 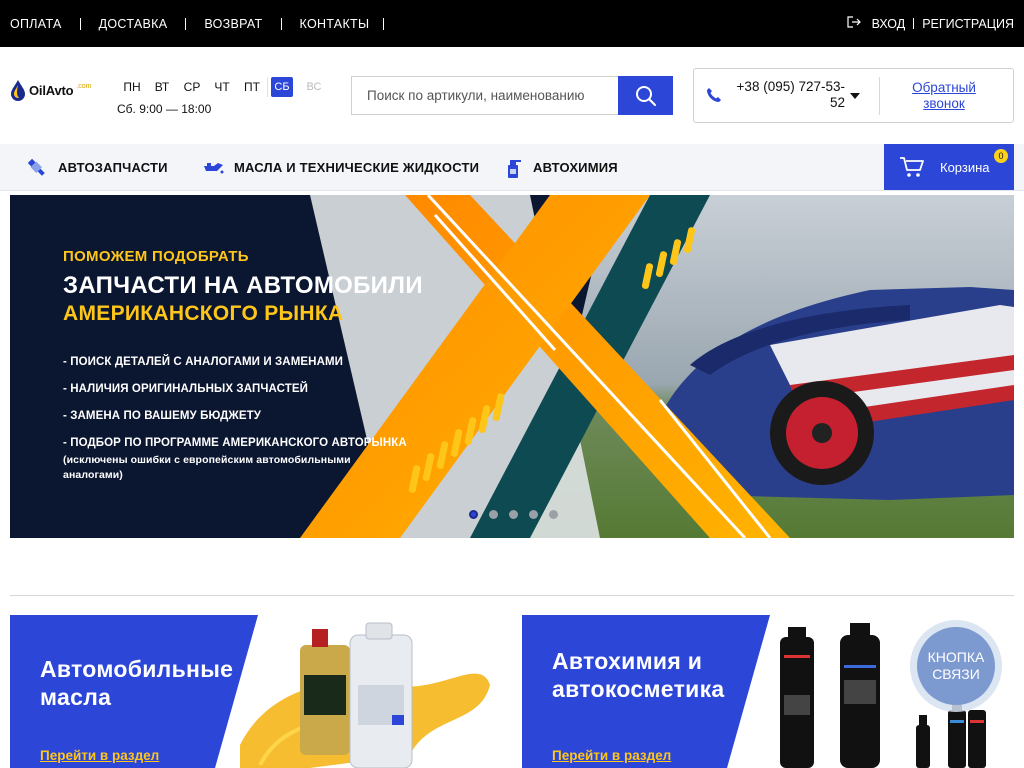 What do you see at coordinates (335, 24) in the screenshot?
I see `top-link-contacts: КОНТАКТЫ` at bounding box center [335, 24].